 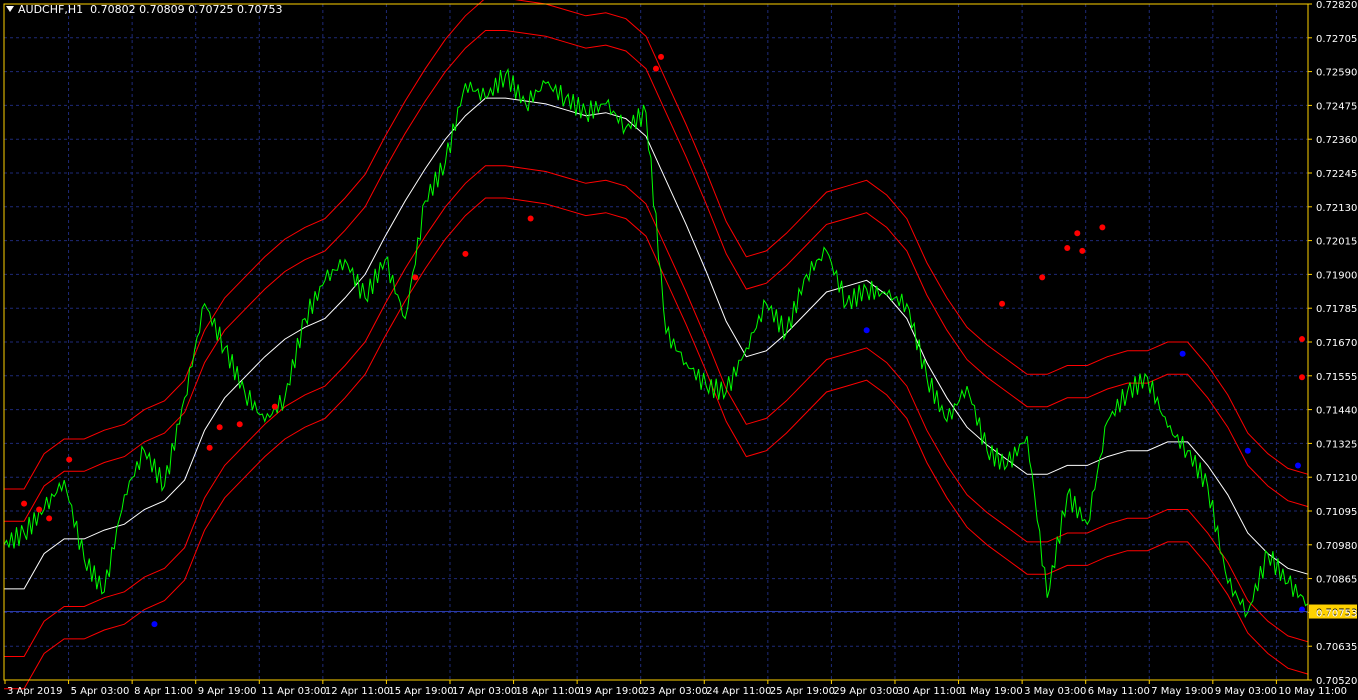 What do you see at coordinates (1312, 691) in the screenshot?
I see `x-tick-label: 10 May 11:00` at bounding box center [1312, 691].